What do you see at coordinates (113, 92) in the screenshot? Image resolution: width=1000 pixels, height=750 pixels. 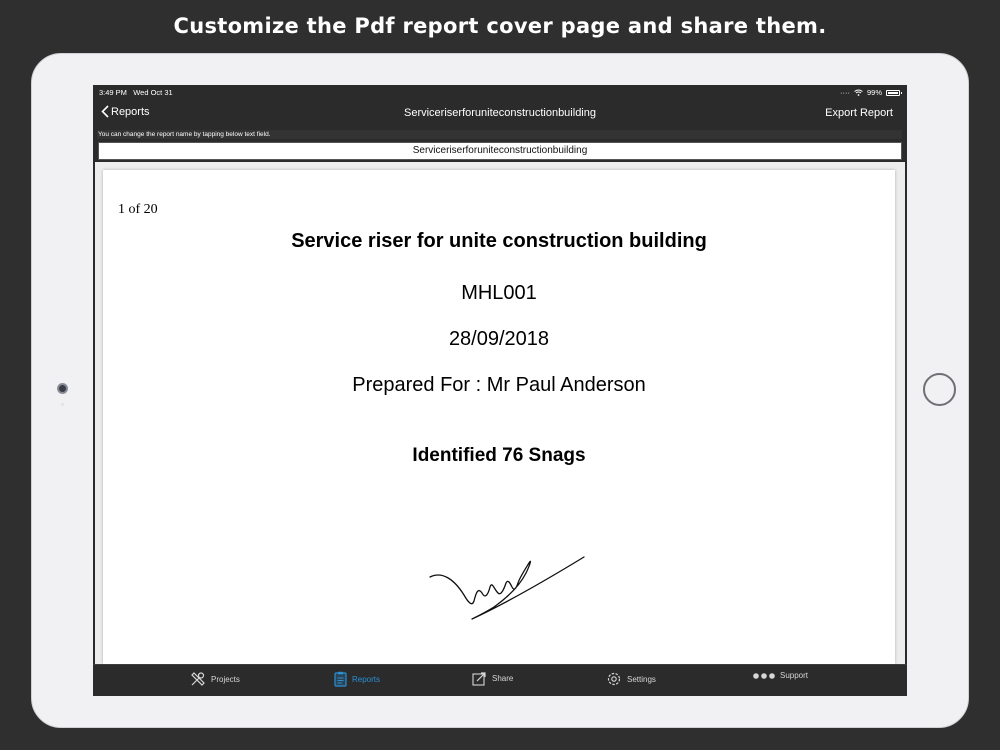 I see `status-time: 3:49 PM` at bounding box center [113, 92].